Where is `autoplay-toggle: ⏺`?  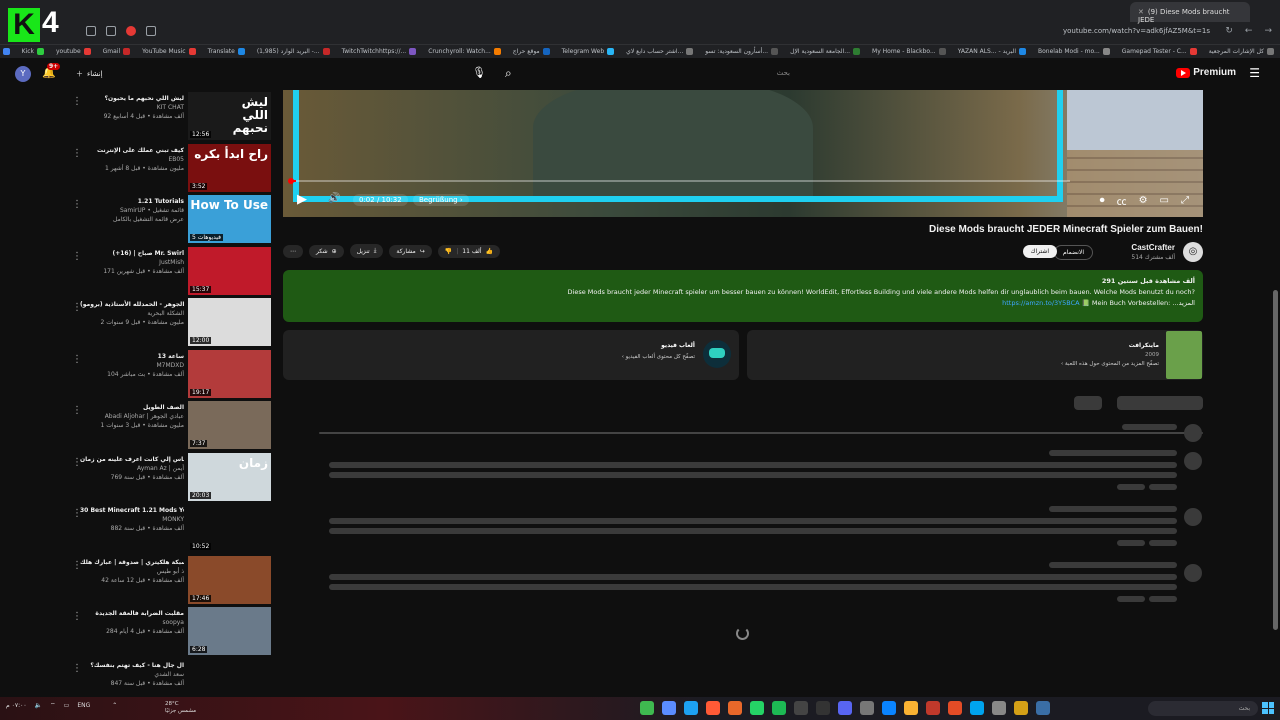
autoplay-toggle: ⏺ is located at coordinates (1102, 200).